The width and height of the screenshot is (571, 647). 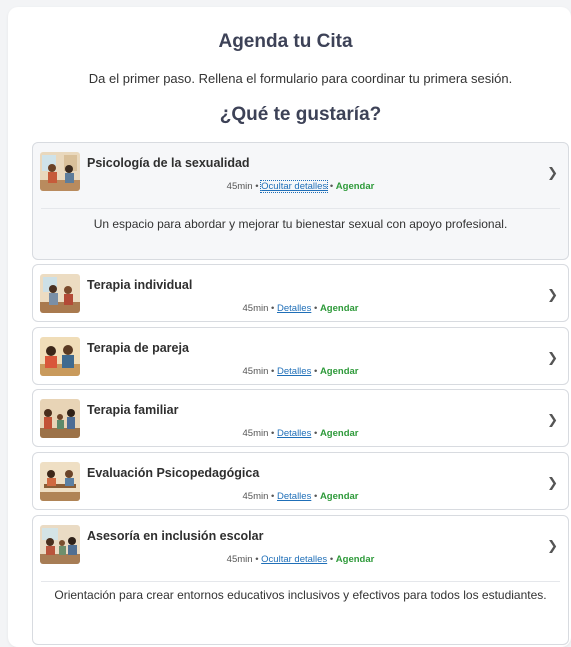 What do you see at coordinates (138, 348) in the screenshot?
I see `service-name: Terapia de pareja` at bounding box center [138, 348].